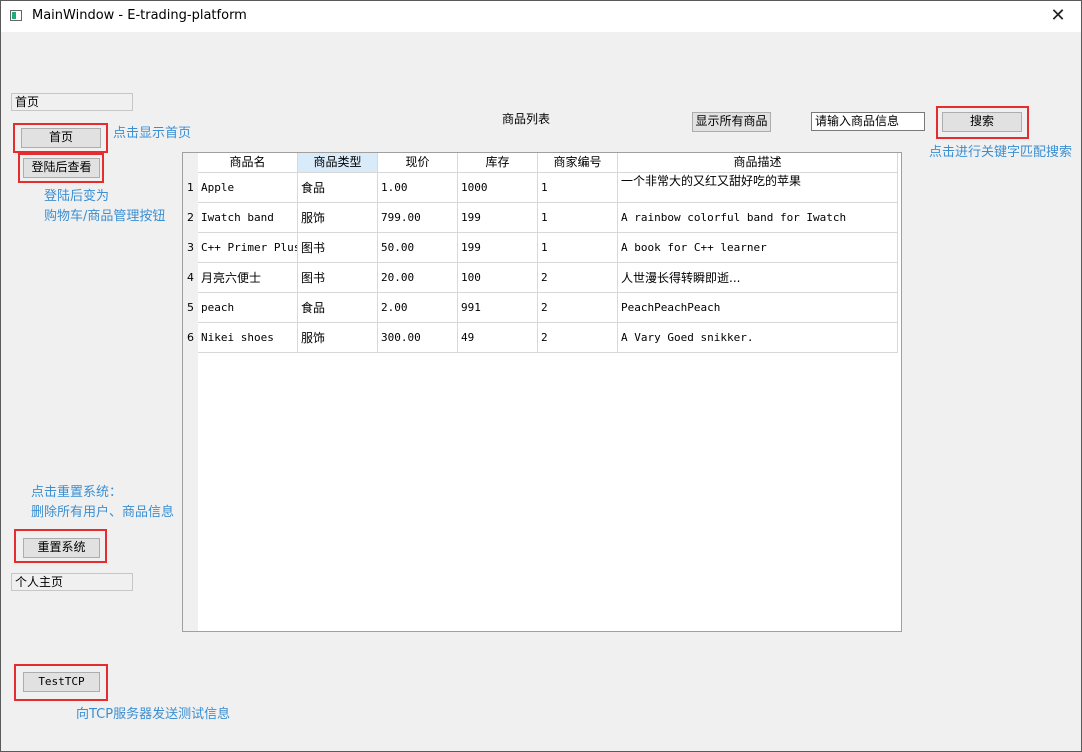 Image resolution: width=1082 pixels, height=752 pixels. What do you see at coordinates (153, 714) in the screenshot?
I see `tcp-hint: 向TCP服务器发送测试信息` at bounding box center [153, 714].